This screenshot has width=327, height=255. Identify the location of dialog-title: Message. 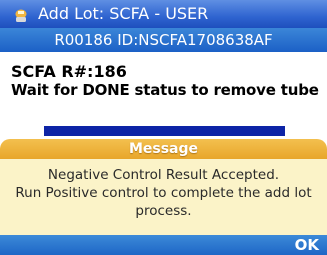
(163, 149).